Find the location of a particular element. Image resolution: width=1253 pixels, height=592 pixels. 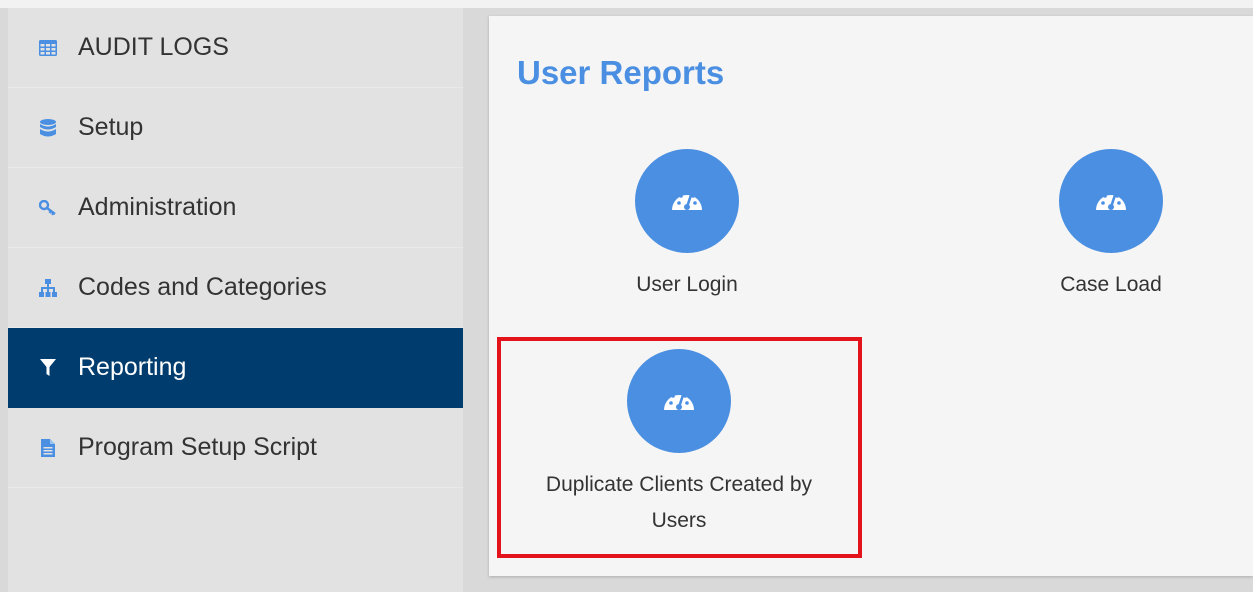

report-label: Duplicate Clients Created by Users is located at coordinates (679, 502).